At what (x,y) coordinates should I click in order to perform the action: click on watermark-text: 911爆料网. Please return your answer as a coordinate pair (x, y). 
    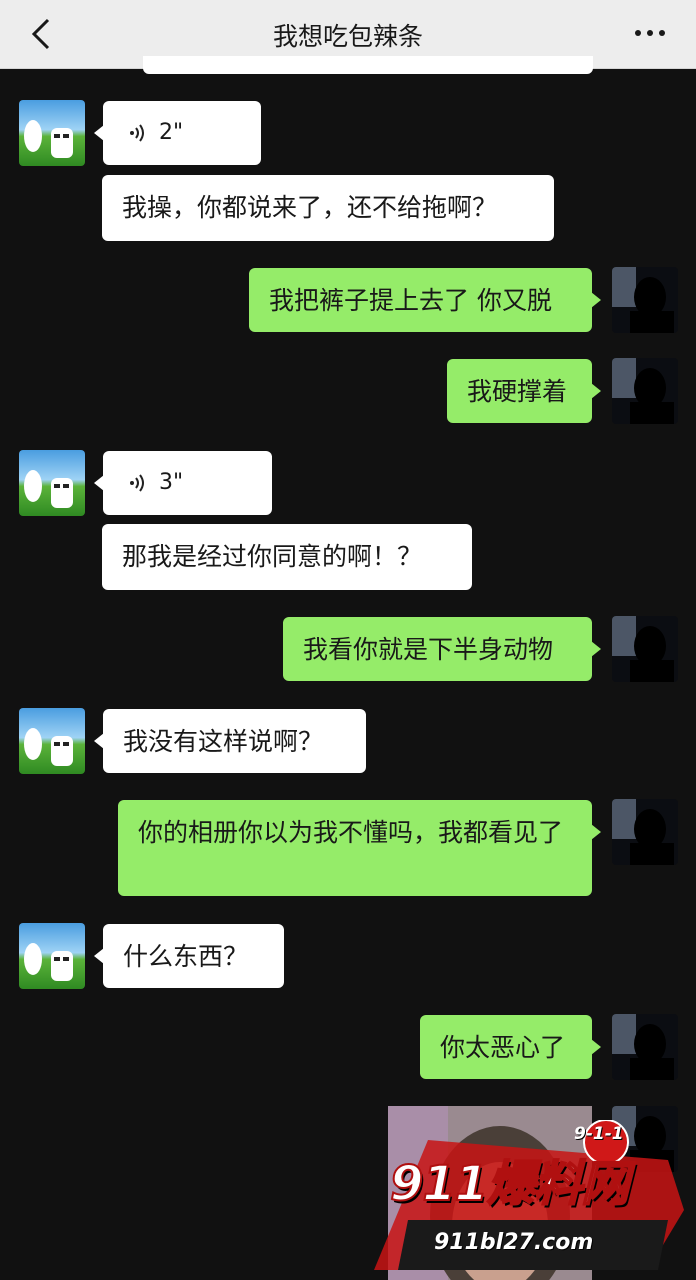
    Looking at the image, I should click on (509, 1184).